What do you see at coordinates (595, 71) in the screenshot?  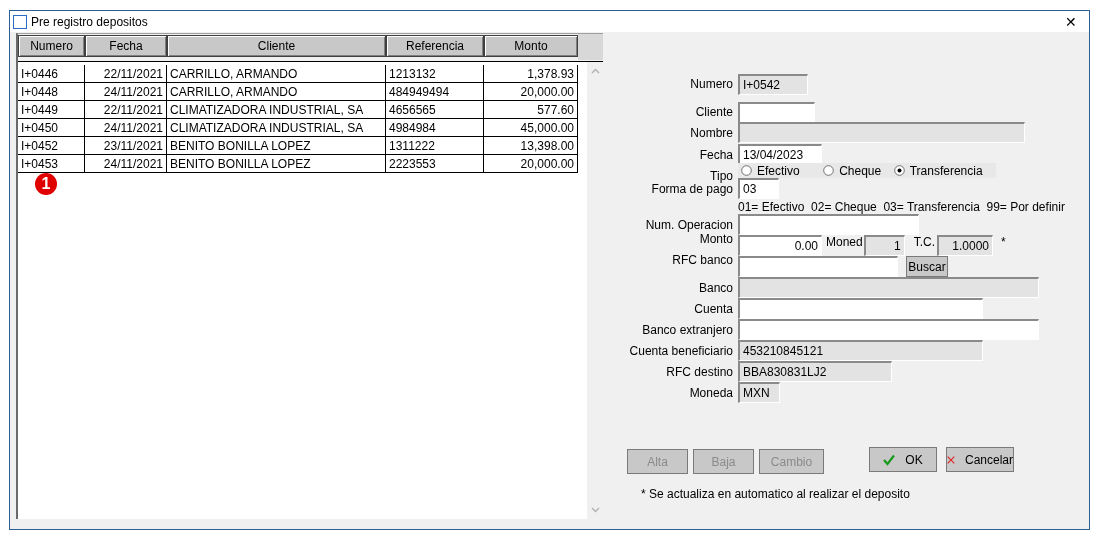 I see `chevron-up-icon` at bounding box center [595, 71].